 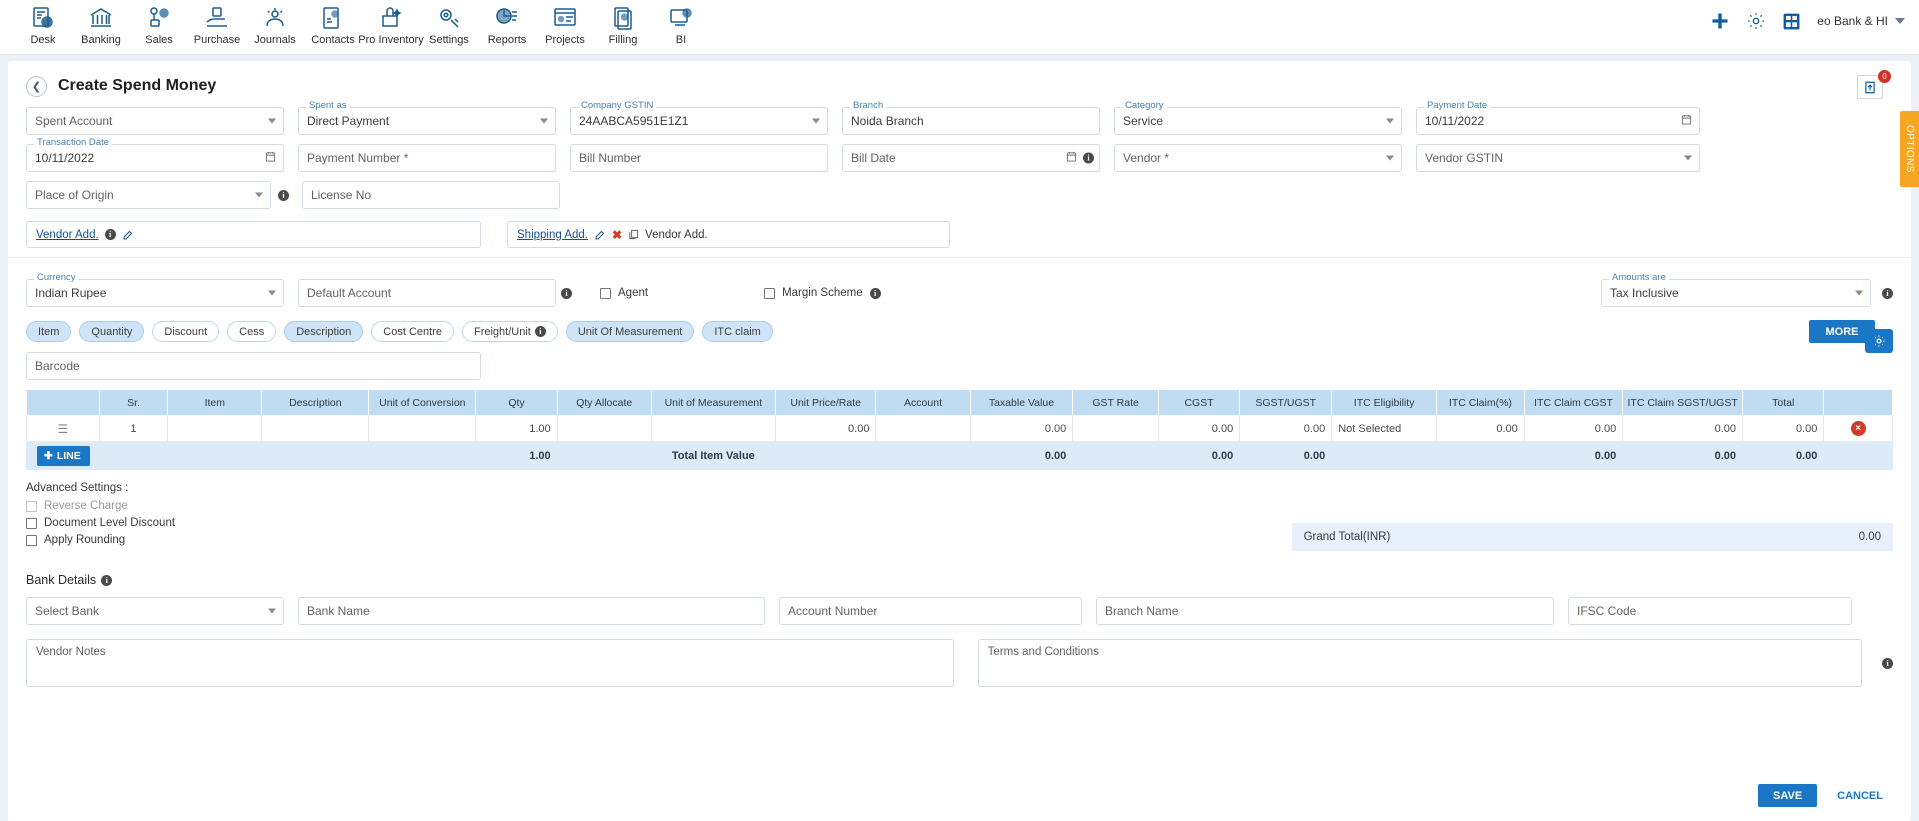 I want to click on cell-qty: 1.00, so click(x=516, y=428).